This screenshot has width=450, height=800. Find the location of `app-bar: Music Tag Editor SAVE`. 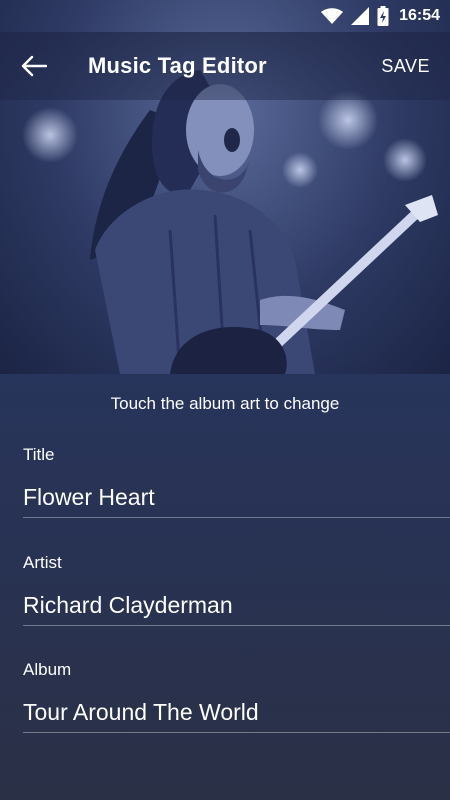

app-bar: Music Tag Editor SAVE is located at coordinates (225, 66).